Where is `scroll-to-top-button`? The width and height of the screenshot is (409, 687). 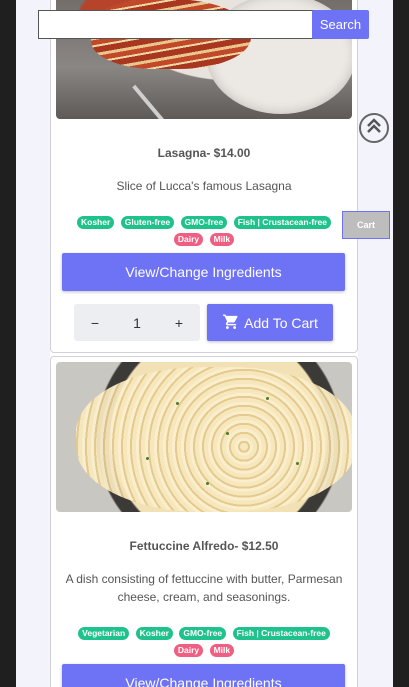 scroll-to-top-button is located at coordinates (374, 128).